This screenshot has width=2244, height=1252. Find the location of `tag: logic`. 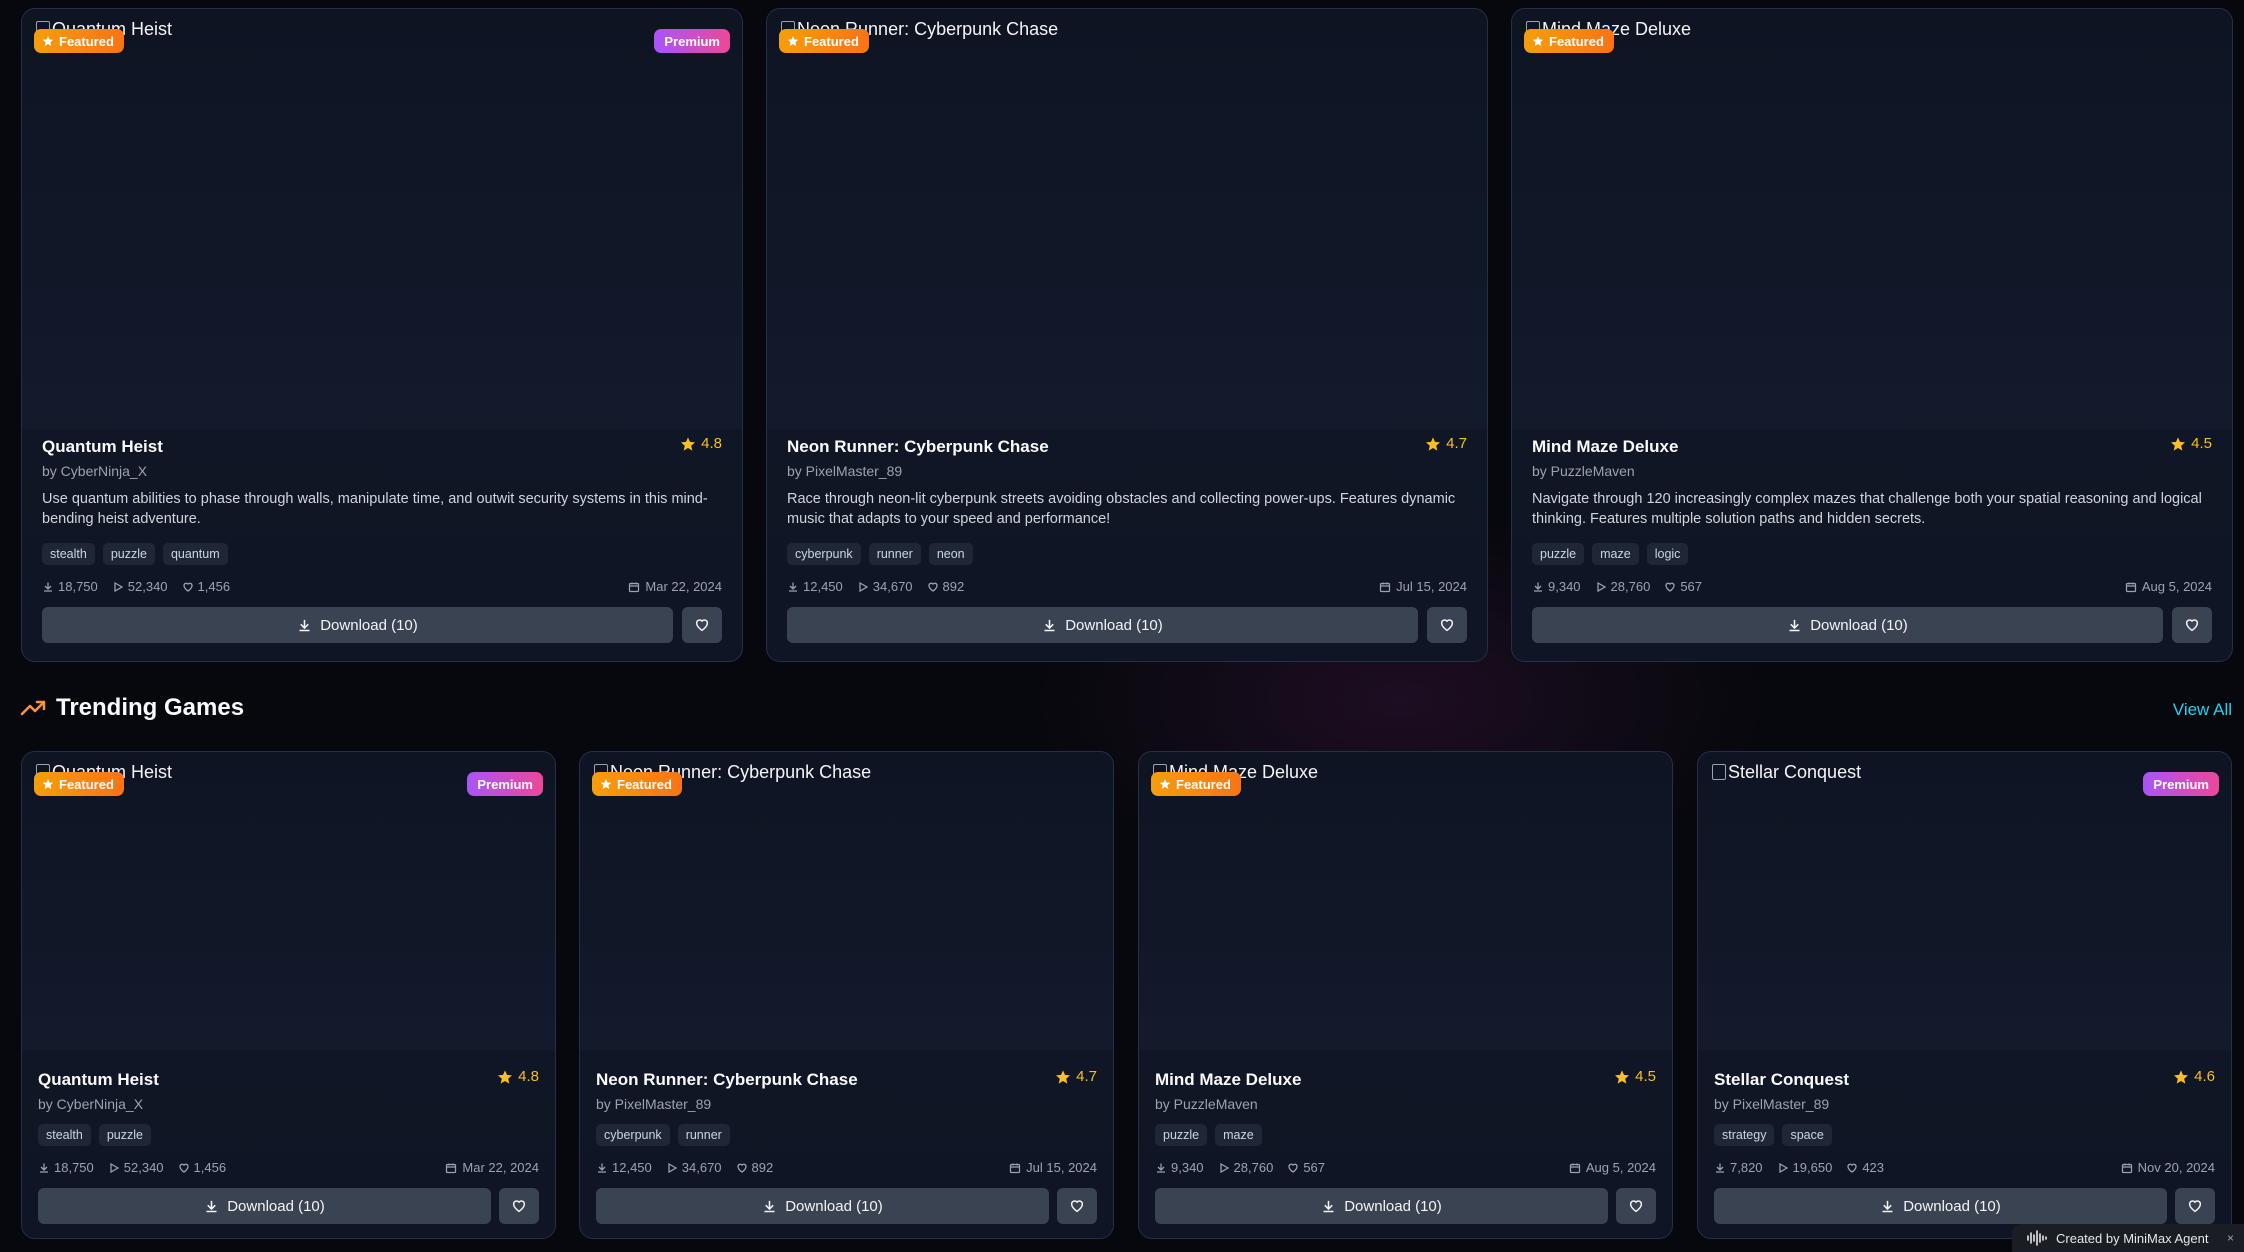

tag: logic is located at coordinates (1667, 554).